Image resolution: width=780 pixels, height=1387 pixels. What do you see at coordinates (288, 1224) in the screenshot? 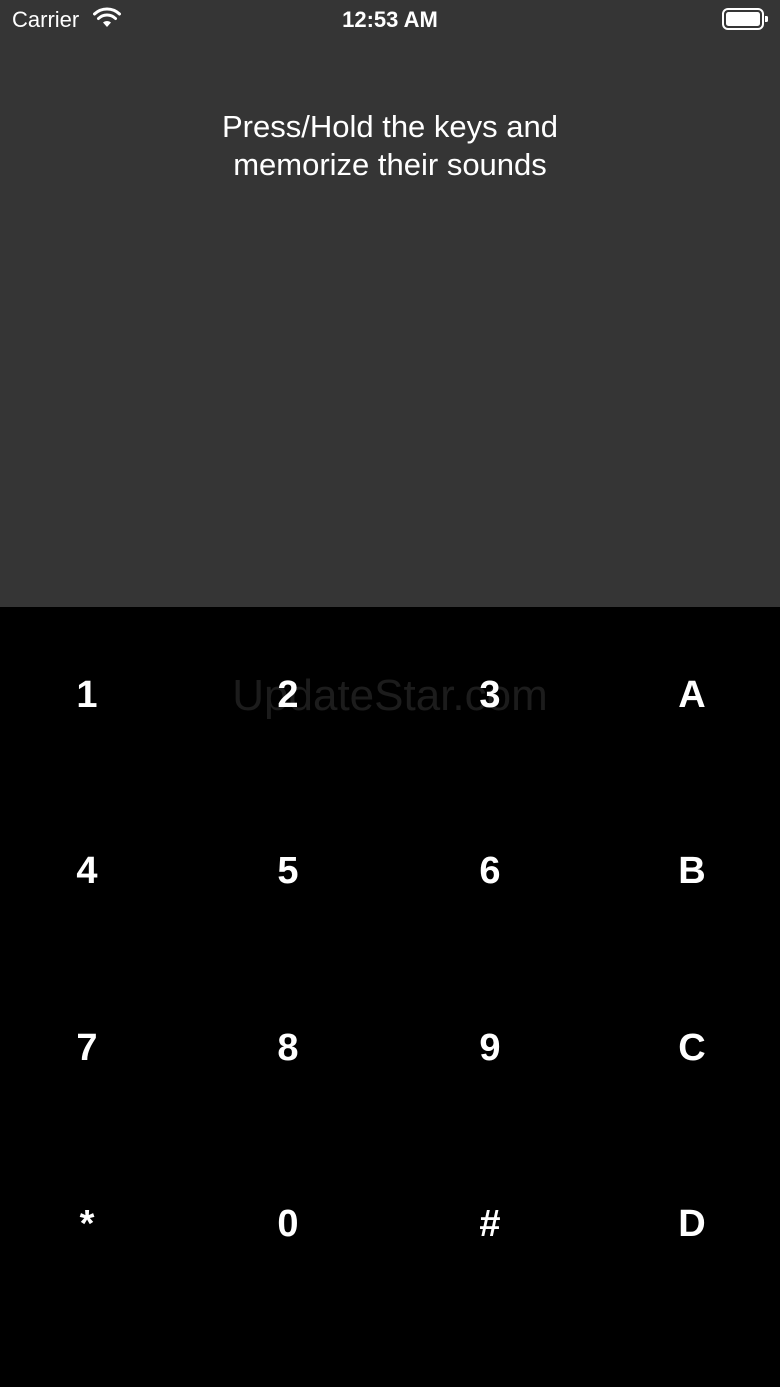
I see `key-0-button: 0` at bounding box center [288, 1224].